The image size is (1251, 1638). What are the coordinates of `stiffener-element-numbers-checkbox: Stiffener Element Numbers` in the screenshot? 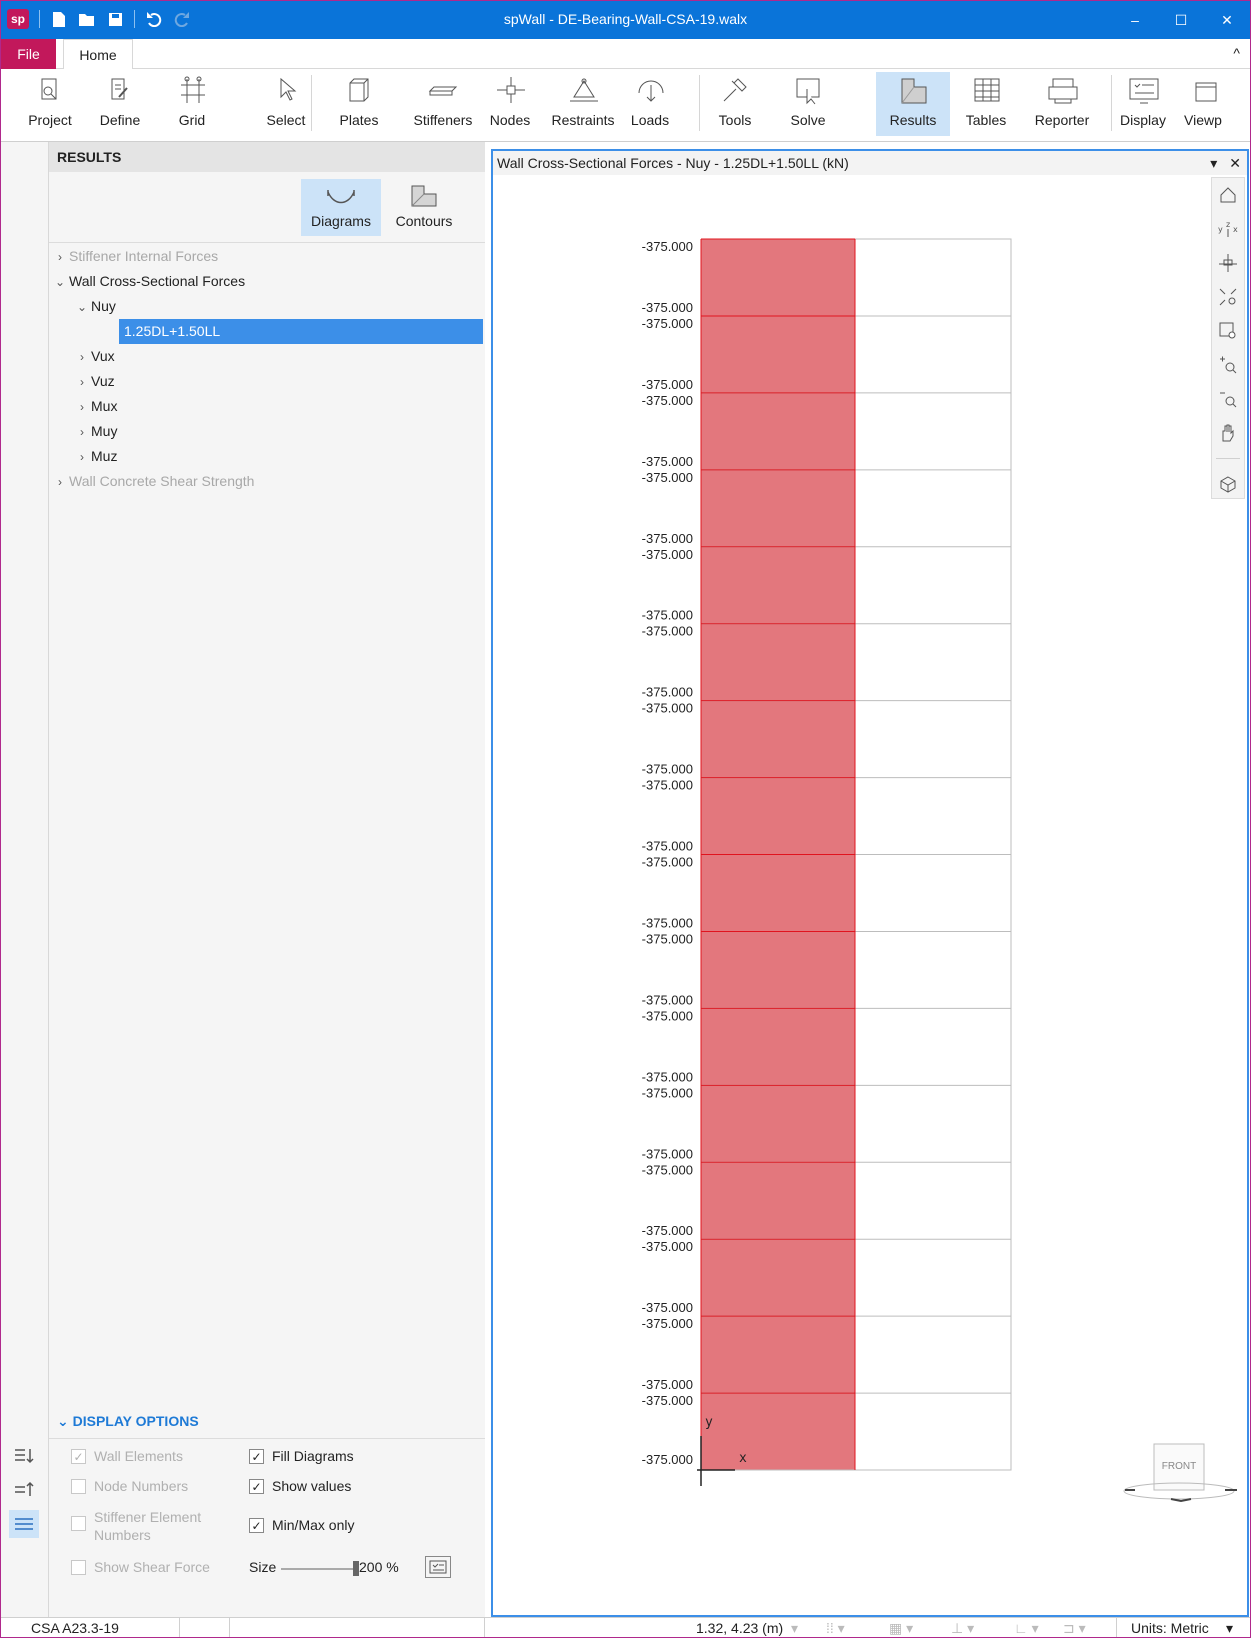 It's located at (146, 1526).